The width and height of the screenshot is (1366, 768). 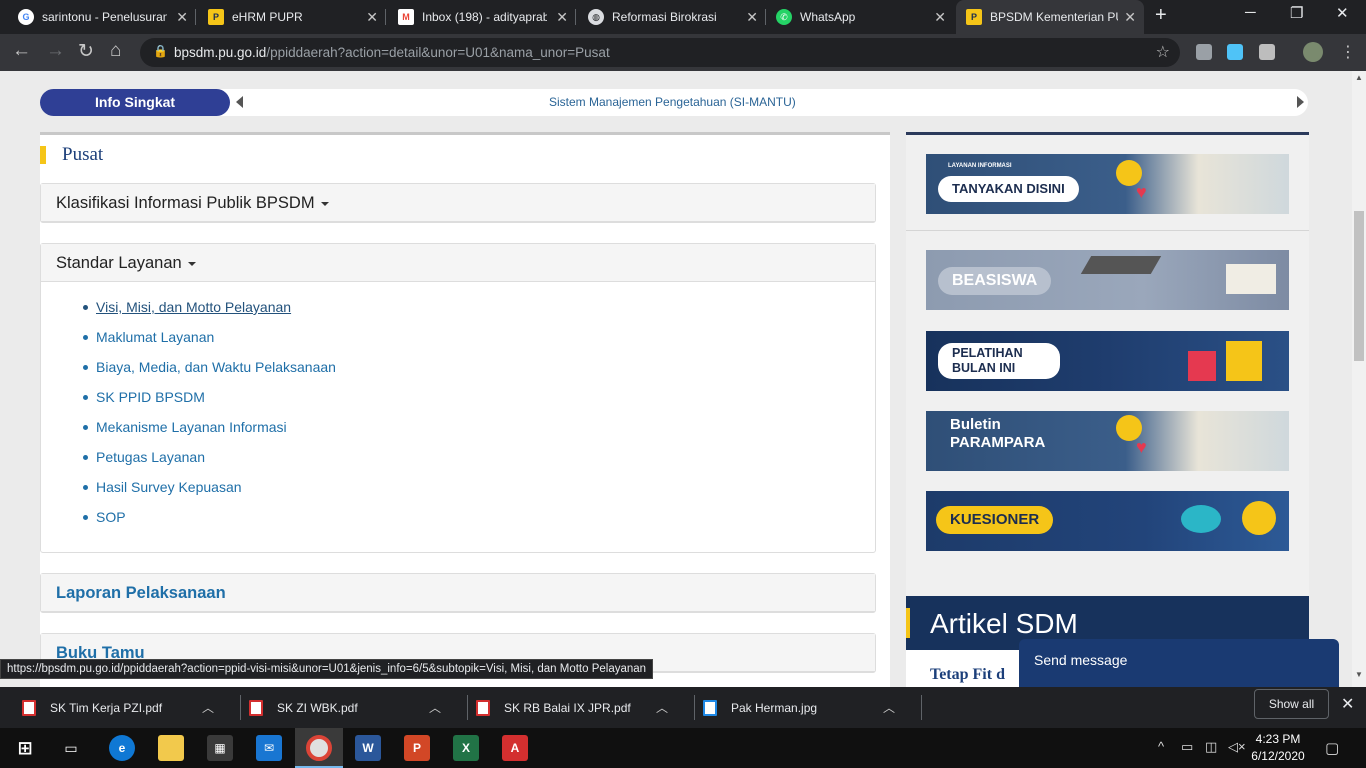 I want to click on ticker-next-icon, so click(x=1300, y=102).